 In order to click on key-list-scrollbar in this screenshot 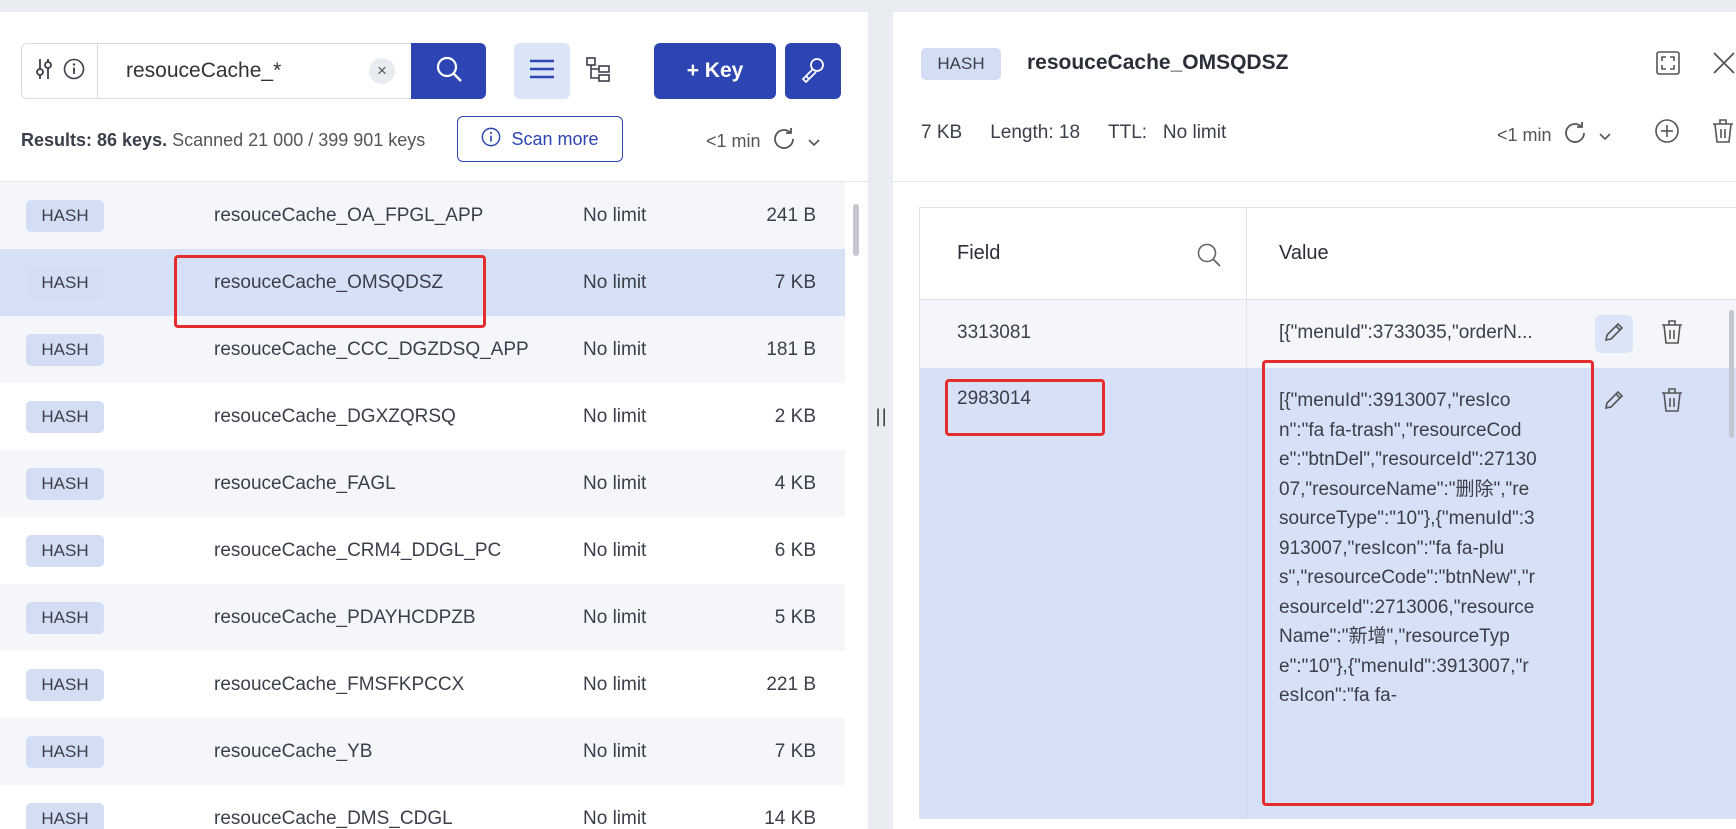, I will do `click(856, 230)`.